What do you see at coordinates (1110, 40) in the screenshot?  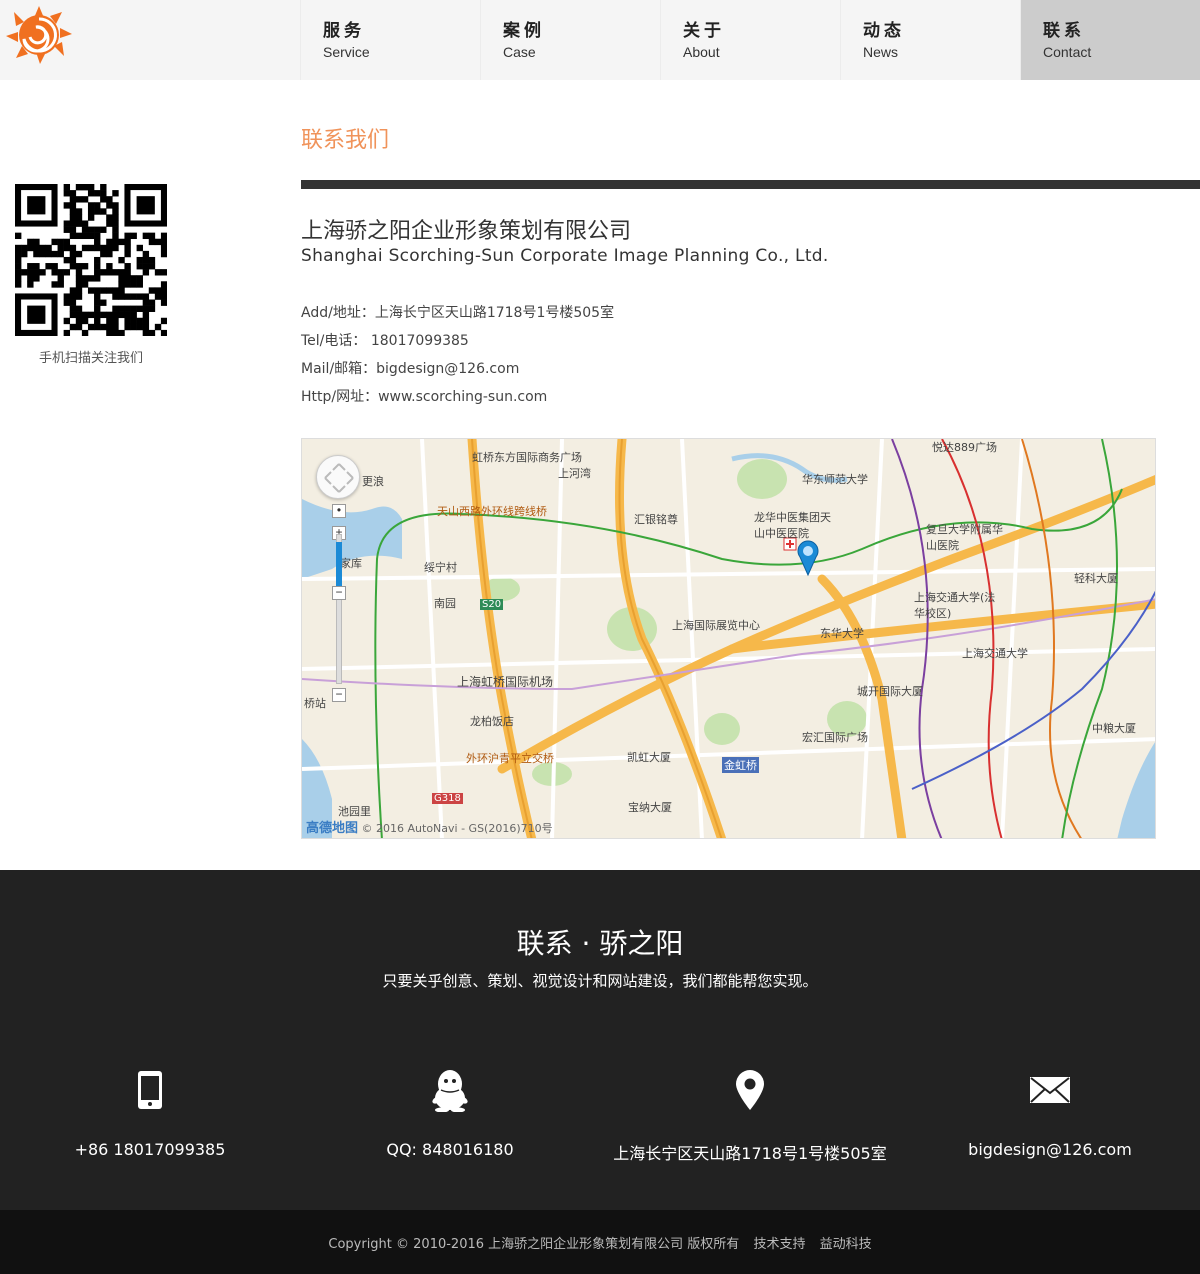 I see `nav-contact: 联系 Contact` at bounding box center [1110, 40].